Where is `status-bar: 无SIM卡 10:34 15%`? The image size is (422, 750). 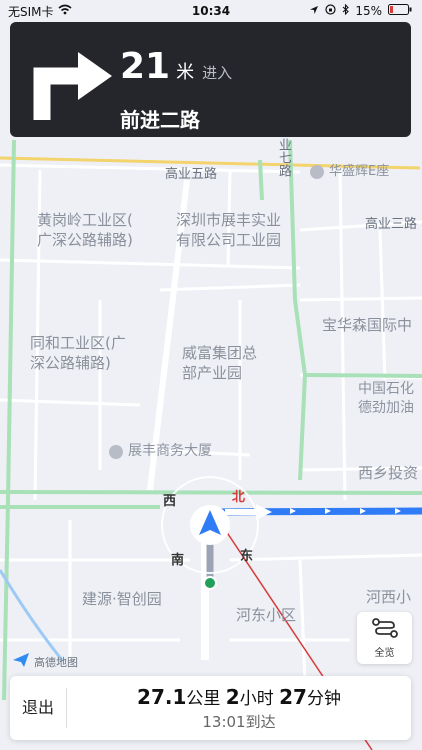
status-bar: 无SIM卡 10:34 15% is located at coordinates (211, 11).